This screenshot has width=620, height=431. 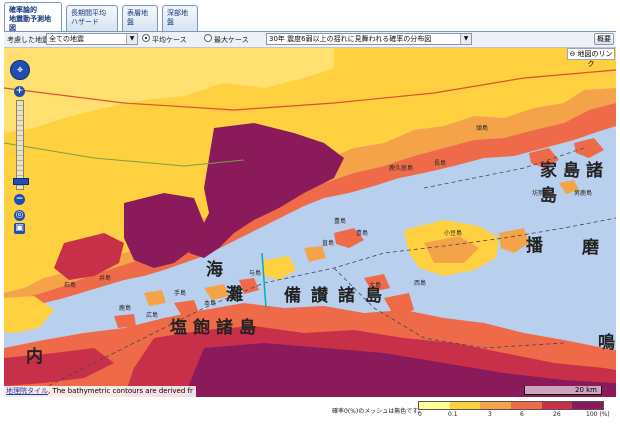 I want to click on legend-tick: 3, so click(x=490, y=414).